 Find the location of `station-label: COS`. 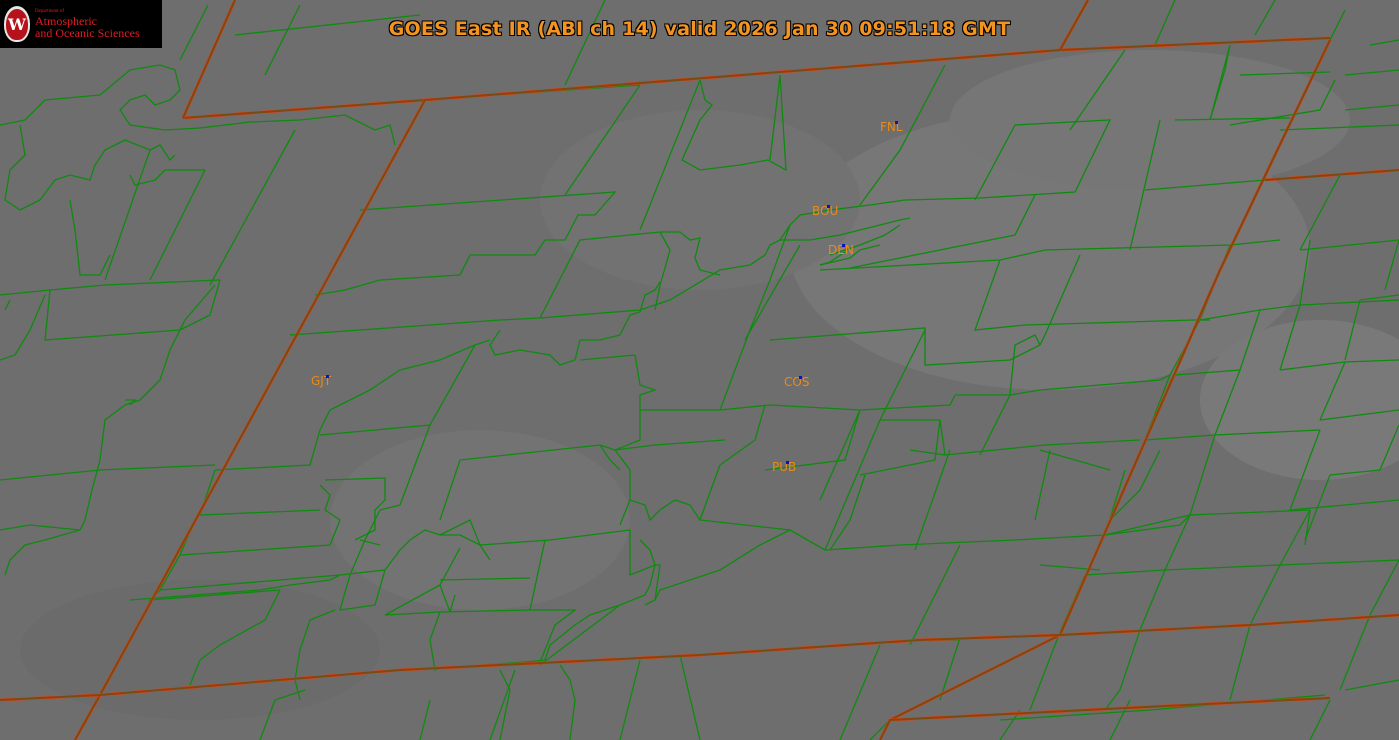

station-label: COS is located at coordinates (797, 382).